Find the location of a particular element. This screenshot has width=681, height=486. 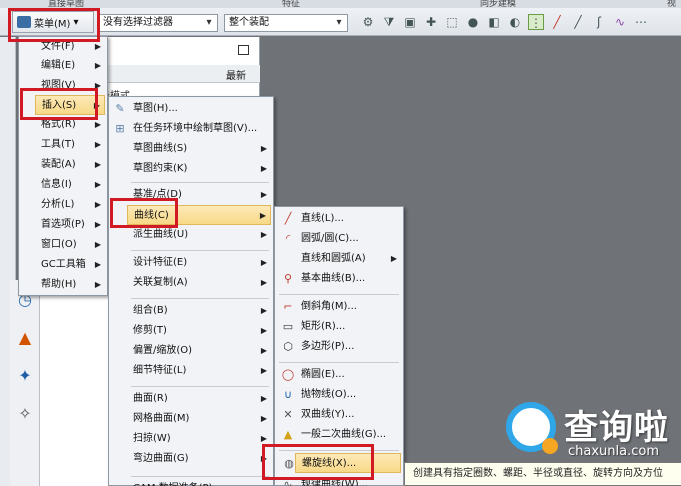

roles-icon: ✦ is located at coordinates (25, 376).